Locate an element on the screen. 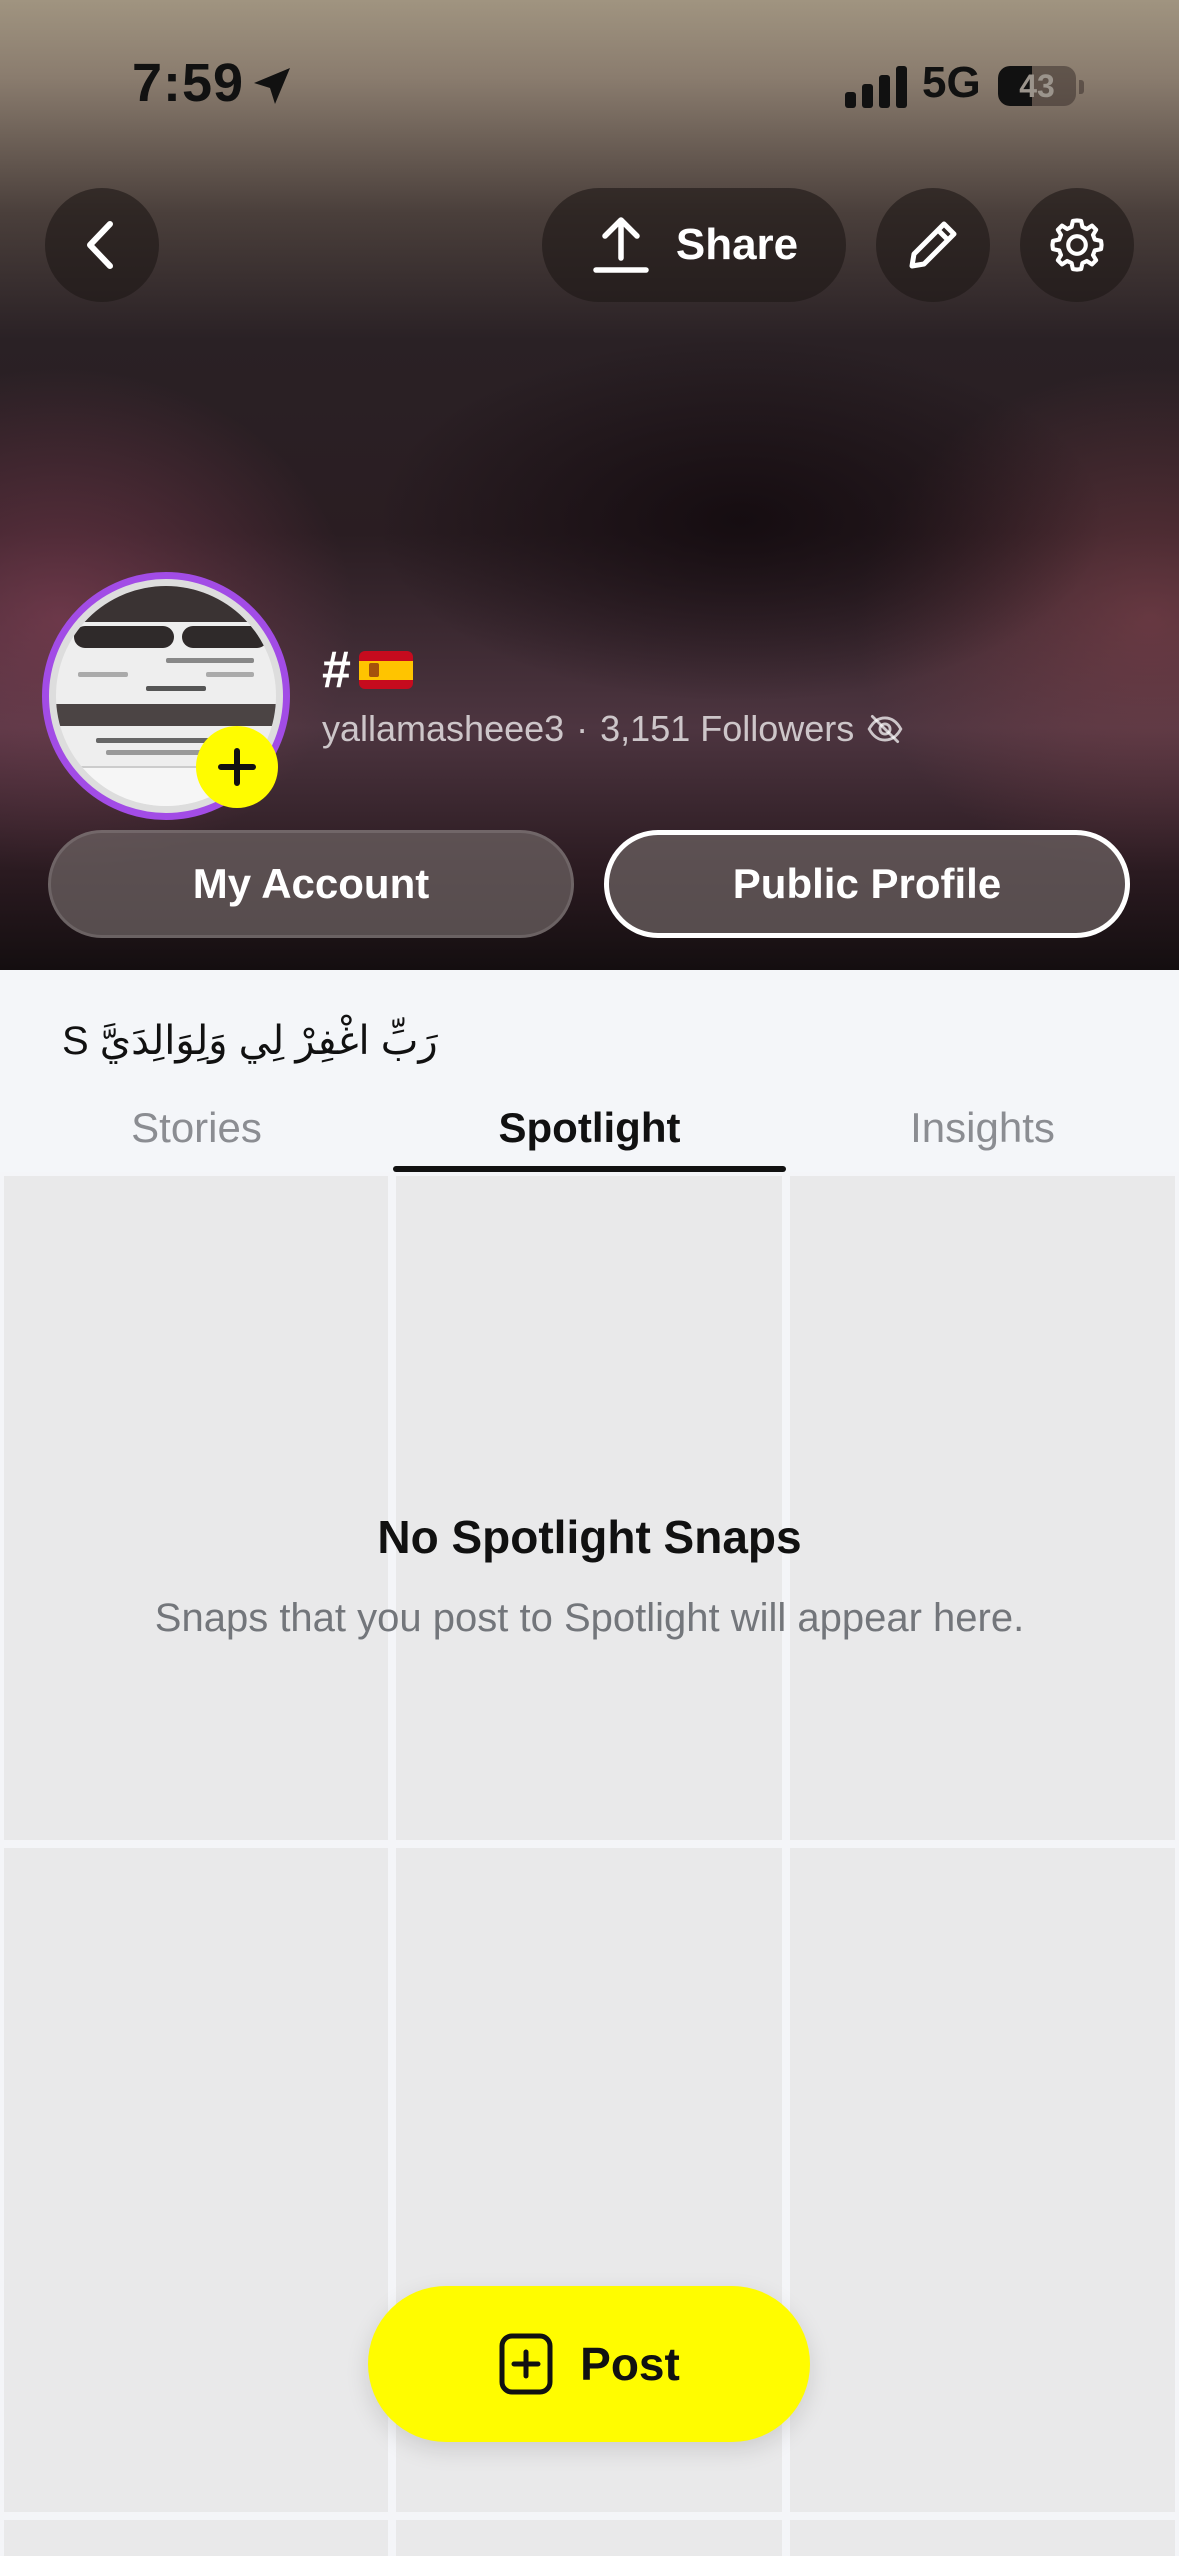  pencil-icon is located at coordinates (933, 245).